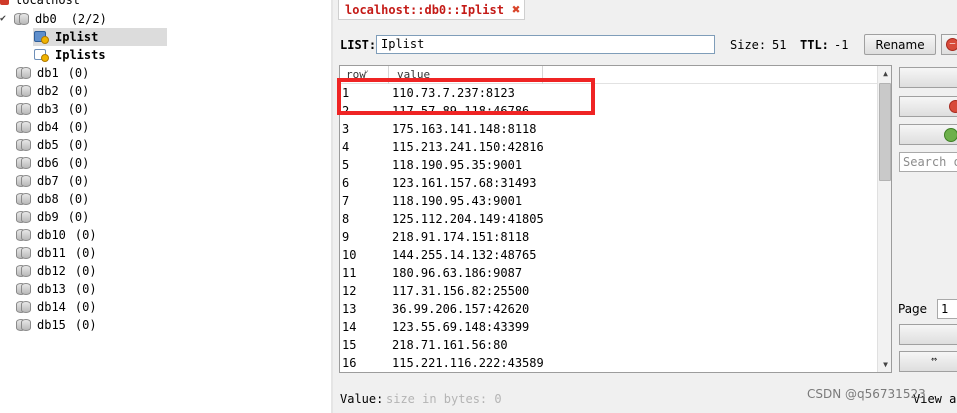 This screenshot has width=957, height=413. What do you see at coordinates (608, 291) in the screenshot?
I see `table-row: 12 117.31.156.82:25500` at bounding box center [608, 291].